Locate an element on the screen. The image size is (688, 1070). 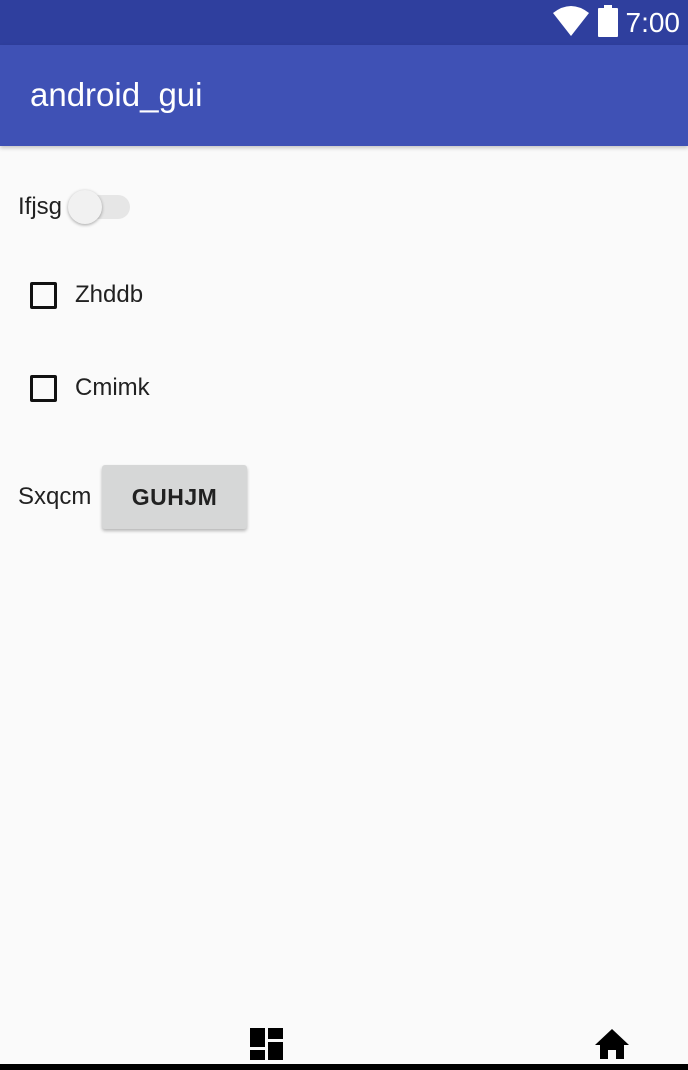
home-icon is located at coordinates (612, 1046).